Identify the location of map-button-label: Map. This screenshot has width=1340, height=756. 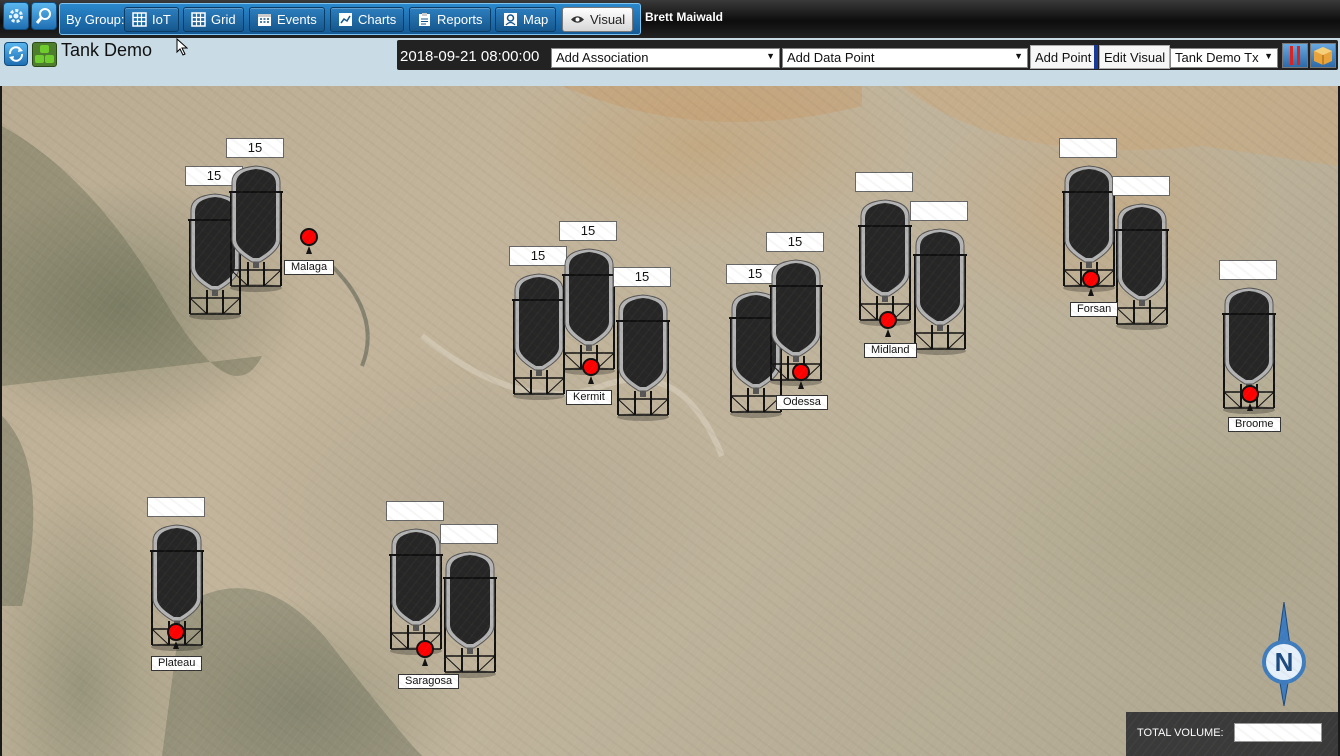
(536, 19).